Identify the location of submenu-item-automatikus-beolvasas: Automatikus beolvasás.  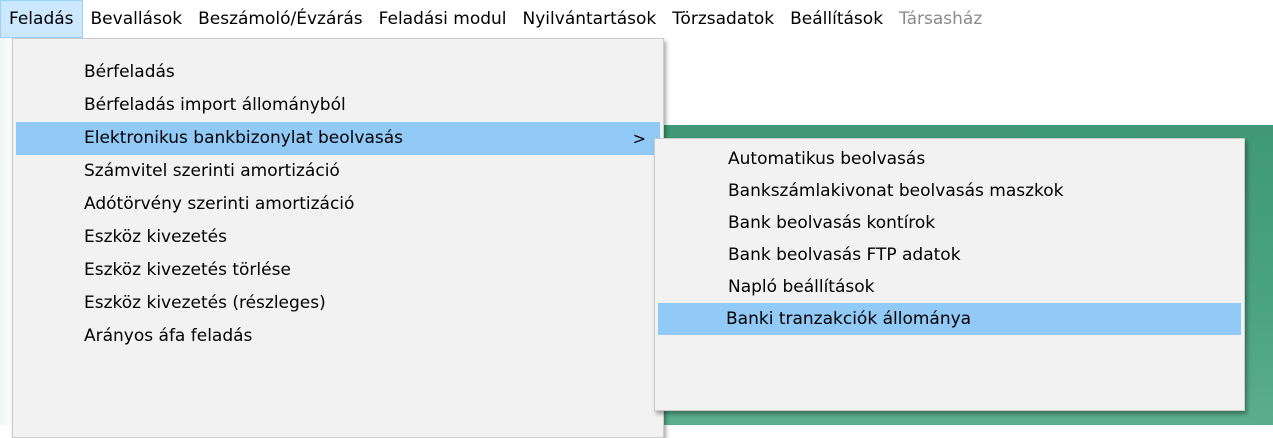
(949, 159).